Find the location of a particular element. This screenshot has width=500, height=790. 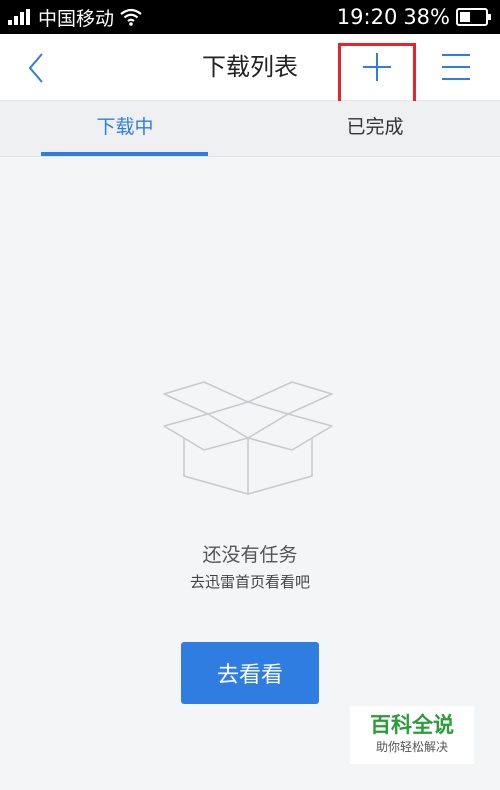

tab-bar: 下载中 已完成 is located at coordinates (250, 129).